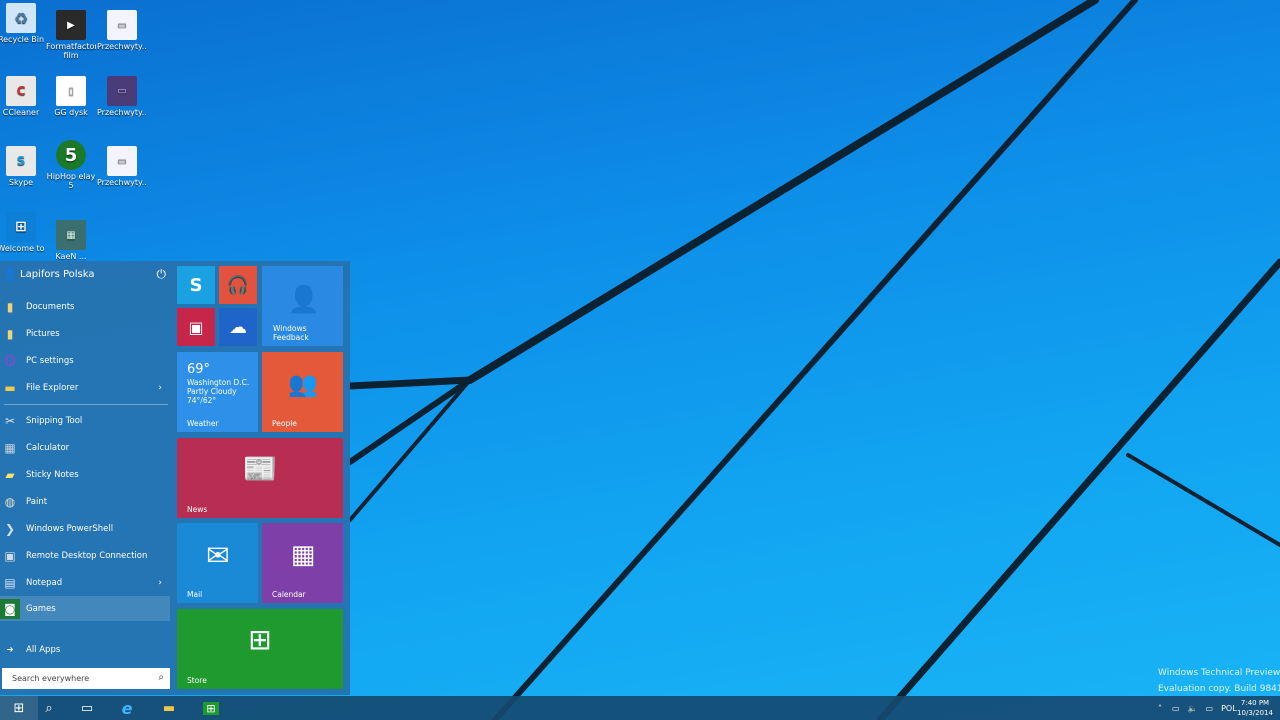 This screenshot has height=720, width=1280. I want to click on watermark-line2: Evaluation copy. Build 9841, so click(1219, 689).